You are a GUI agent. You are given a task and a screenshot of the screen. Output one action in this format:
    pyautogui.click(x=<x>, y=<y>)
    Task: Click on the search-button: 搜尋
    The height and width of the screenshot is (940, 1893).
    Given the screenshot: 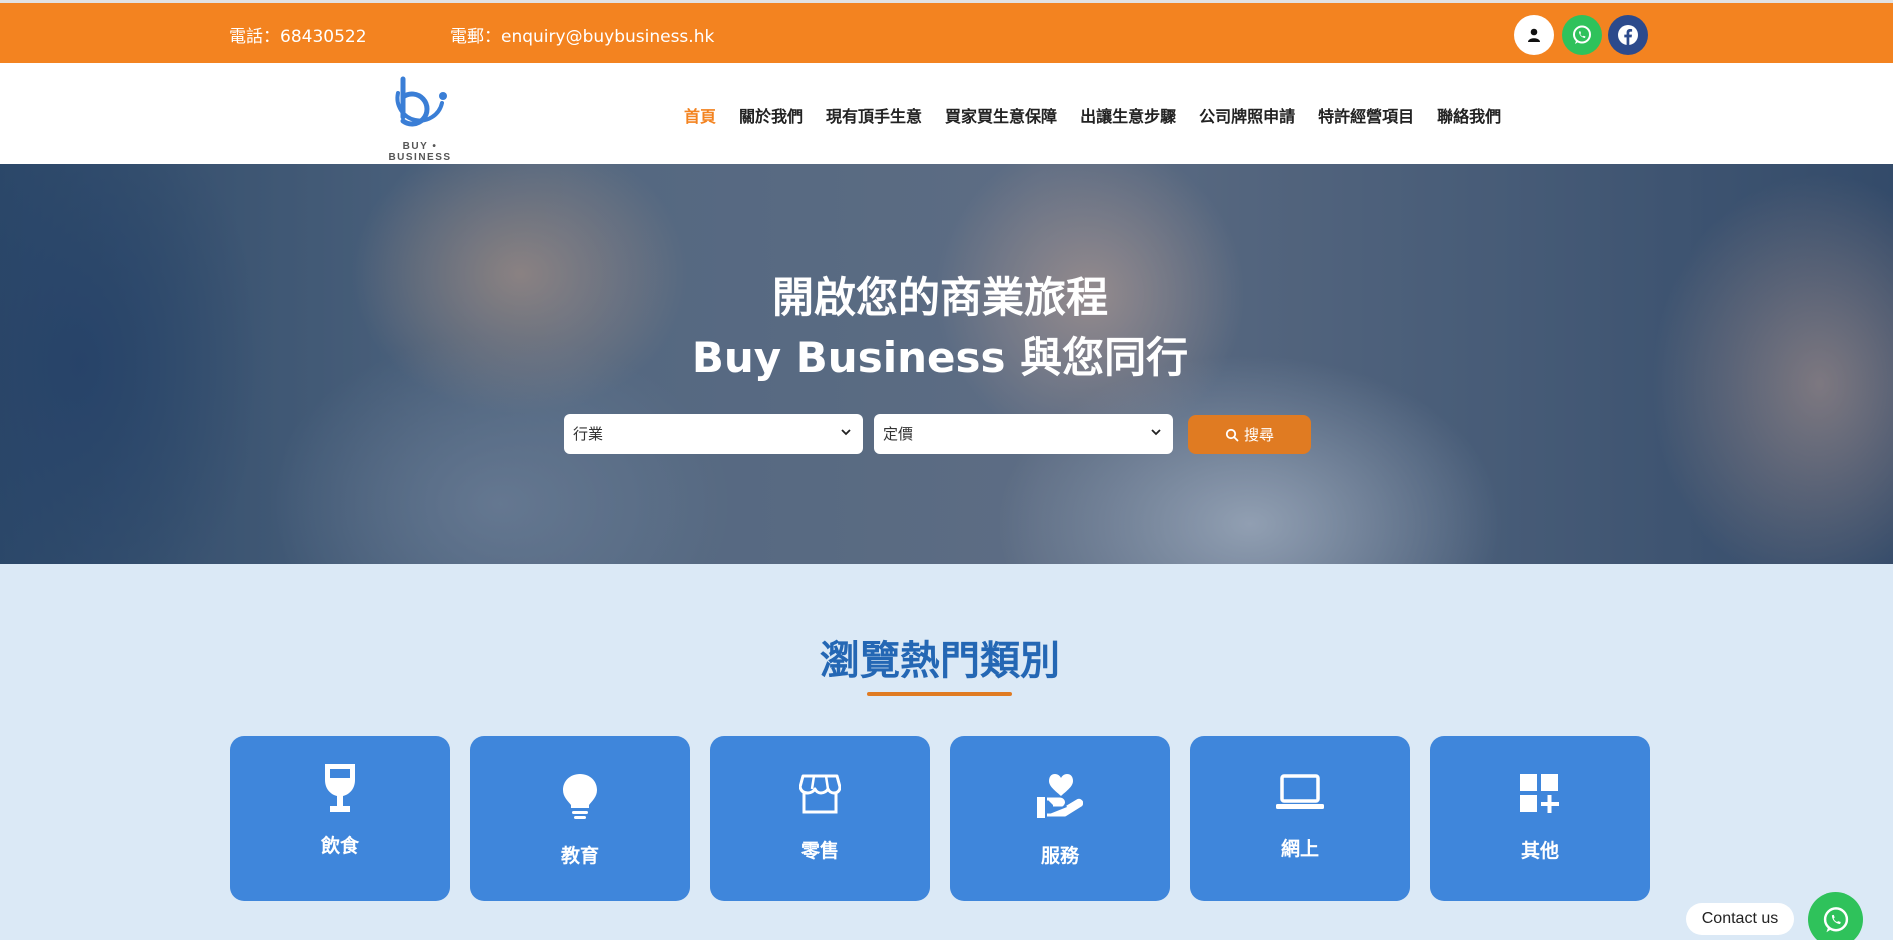 What is the action you would take?
    pyautogui.click(x=1249, y=434)
    